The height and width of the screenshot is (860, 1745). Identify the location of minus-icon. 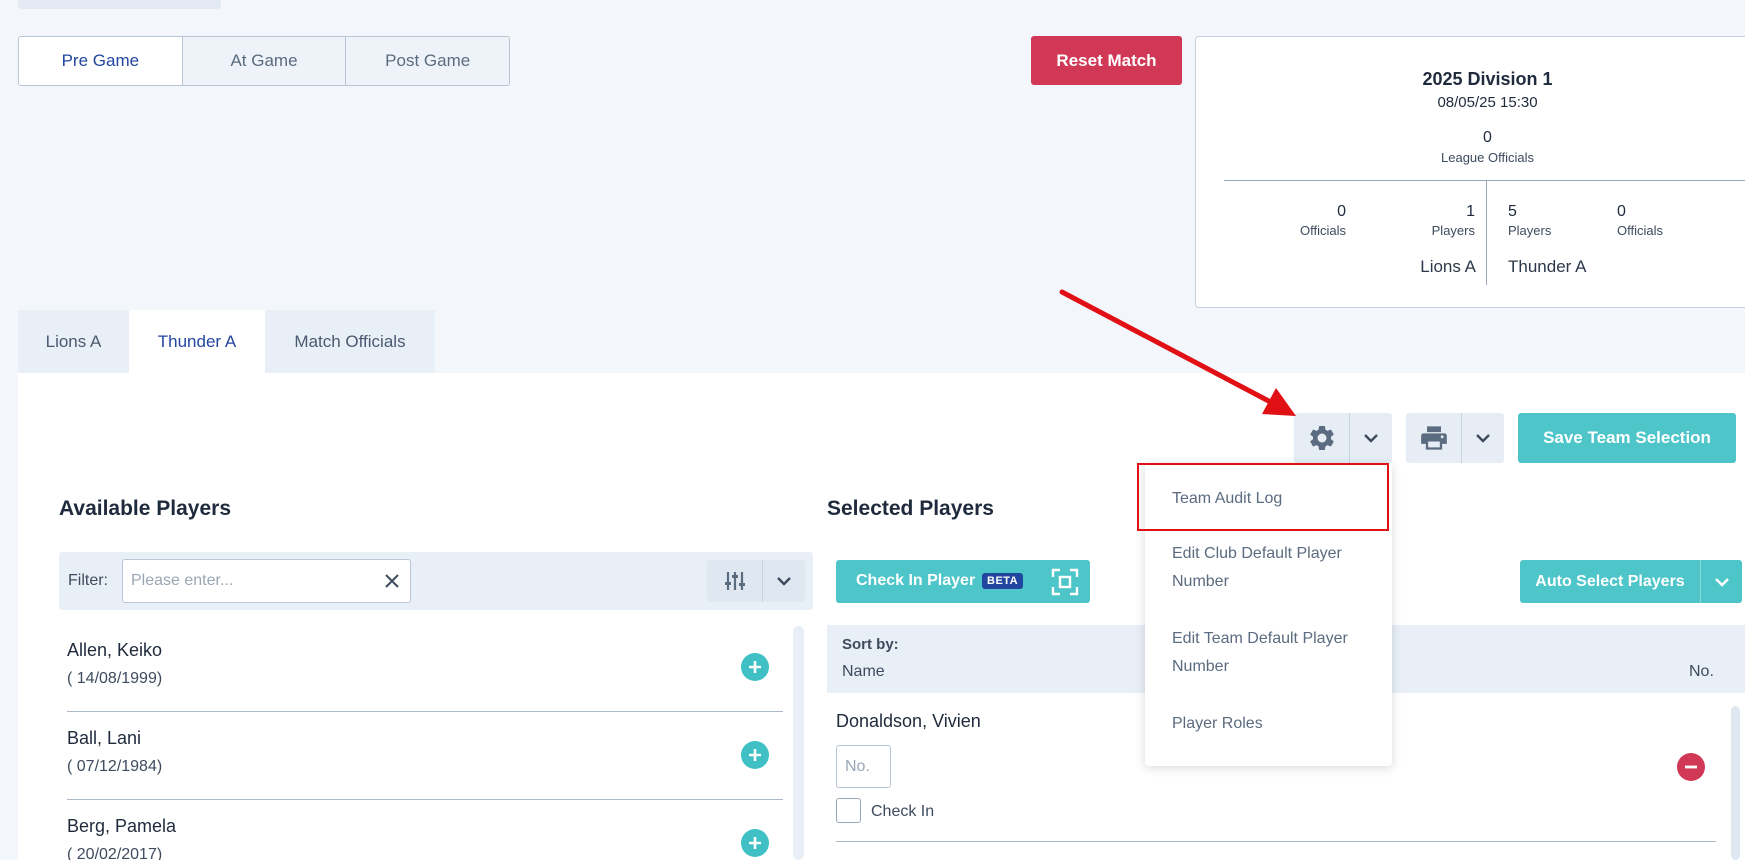
(1691, 767).